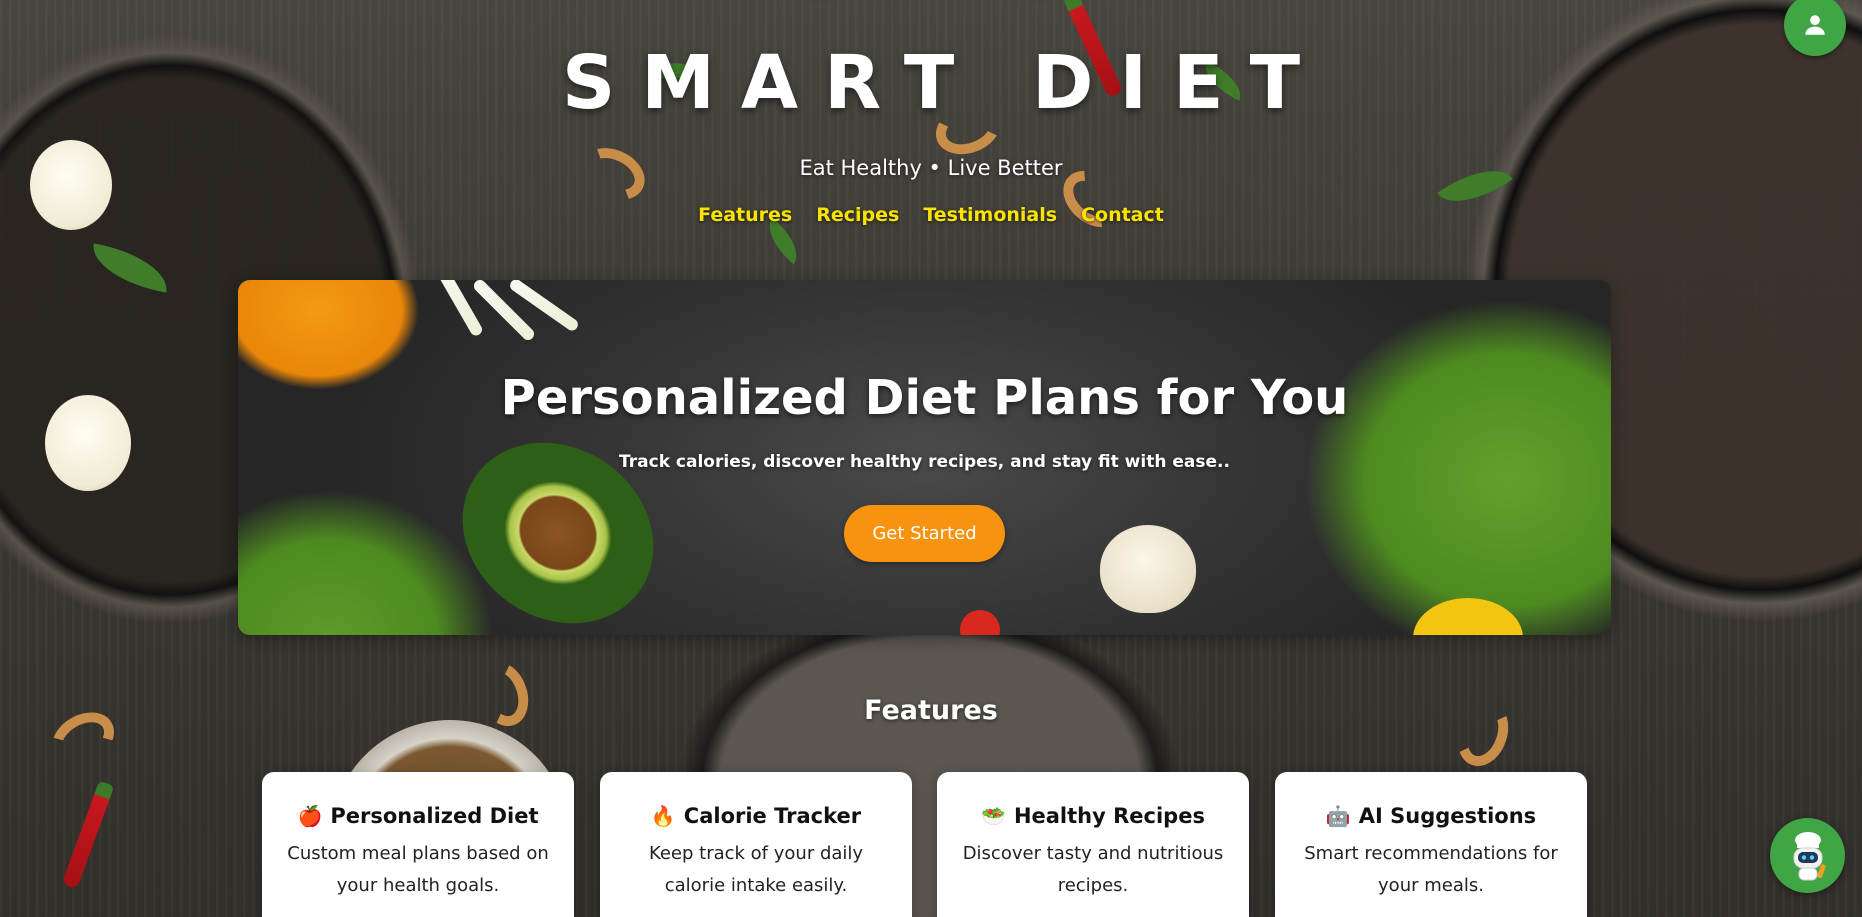  I want to click on get-started-button: Get Started, so click(924, 533).